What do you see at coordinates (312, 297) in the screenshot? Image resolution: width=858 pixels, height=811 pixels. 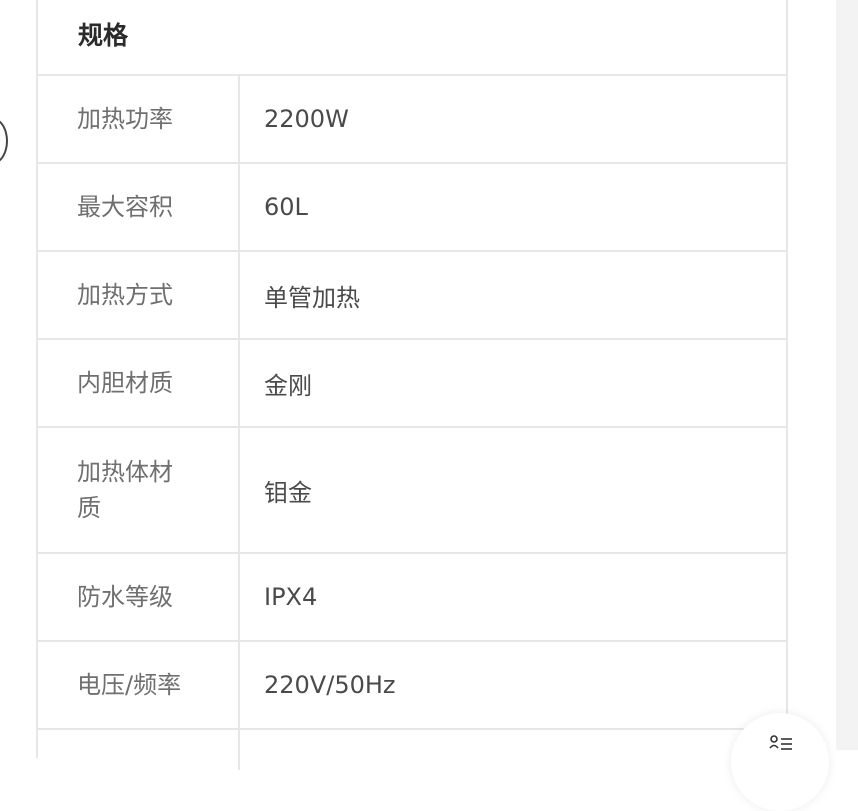 I see `spec-value: 单管加热` at bounding box center [312, 297].